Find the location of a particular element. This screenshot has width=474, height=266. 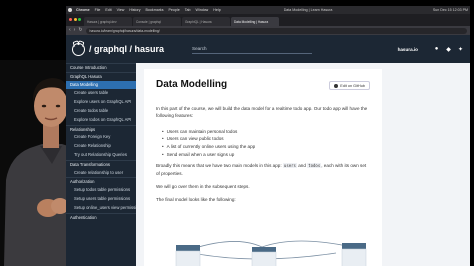

sidebar-item-try-relationship-queries: Try out Relationship Queries is located at coordinates (101, 155).